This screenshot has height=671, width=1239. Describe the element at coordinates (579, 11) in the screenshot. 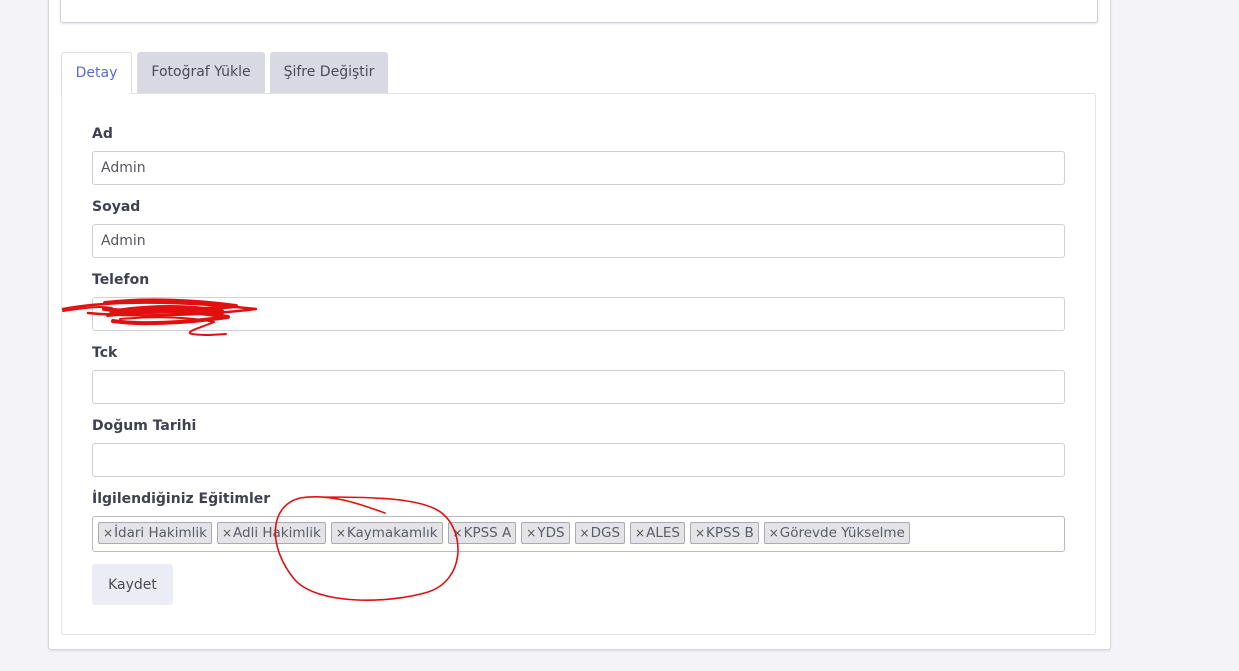

I see `top-panel` at that location.